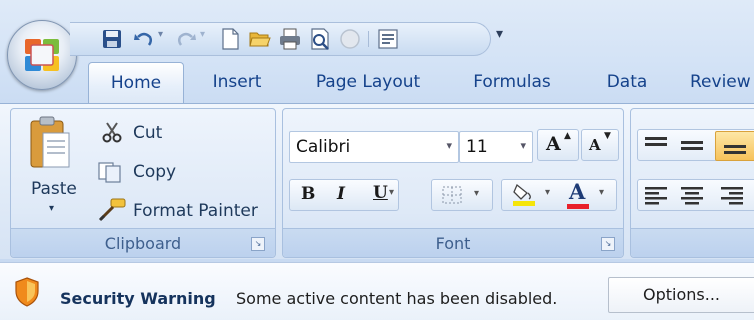  I want to click on undo-icon, so click(144, 39).